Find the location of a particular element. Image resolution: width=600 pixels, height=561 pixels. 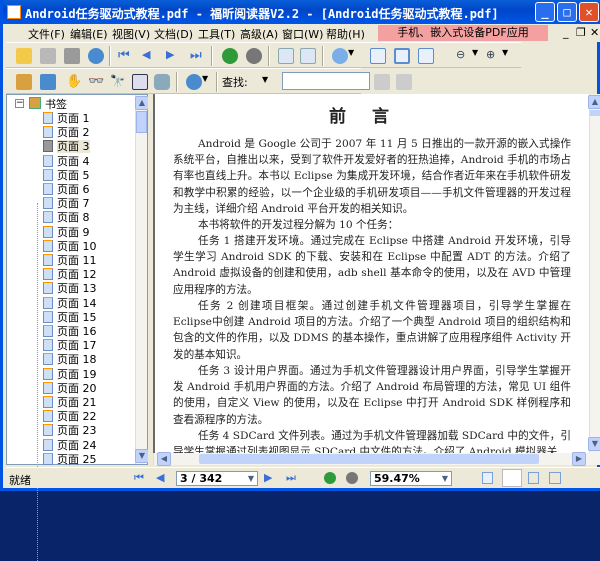

bookmark-item: 页面 3 is located at coordinates (66, 146).